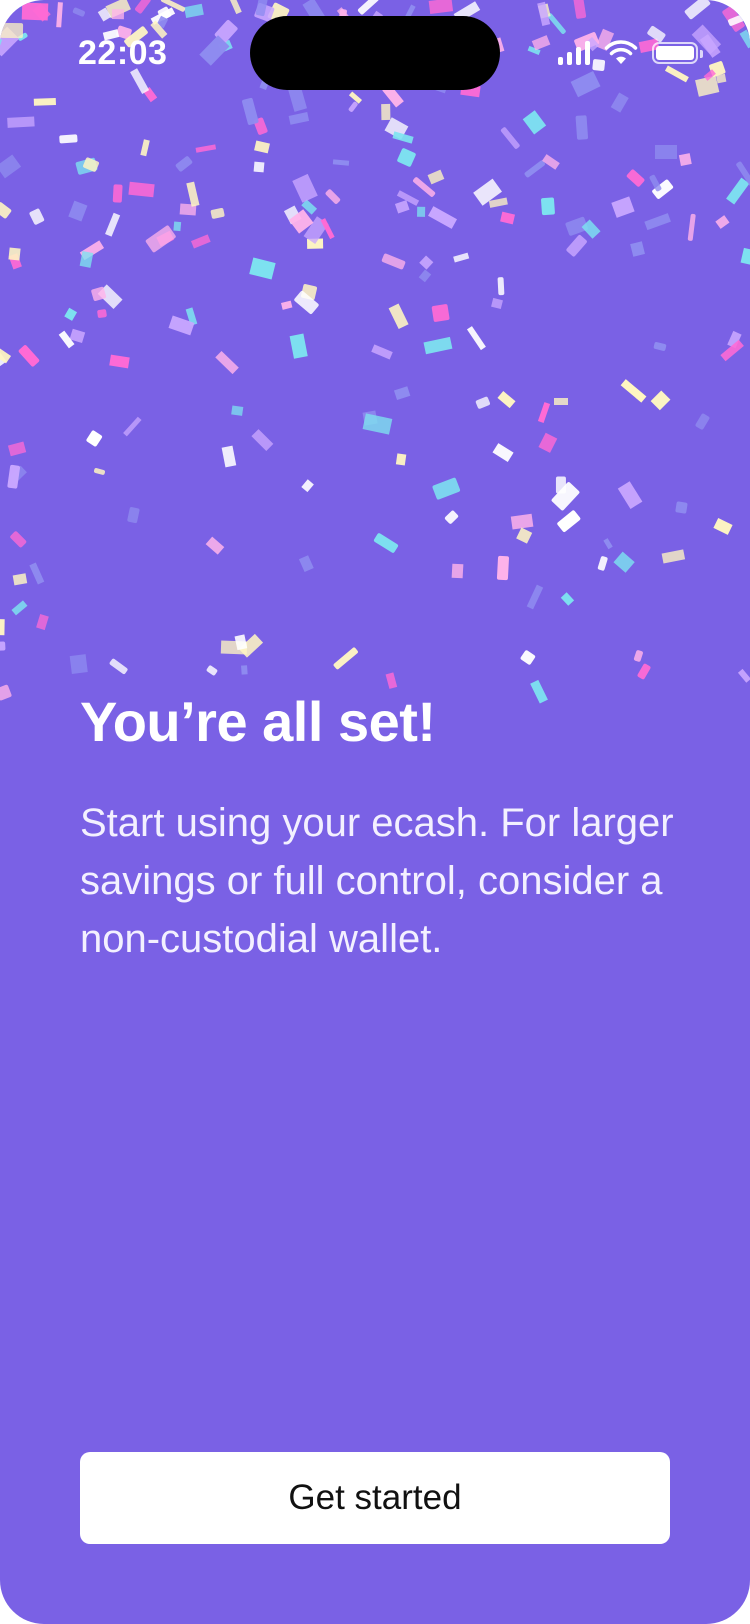  What do you see at coordinates (123, 53) in the screenshot?
I see `status-time: 22:03` at bounding box center [123, 53].